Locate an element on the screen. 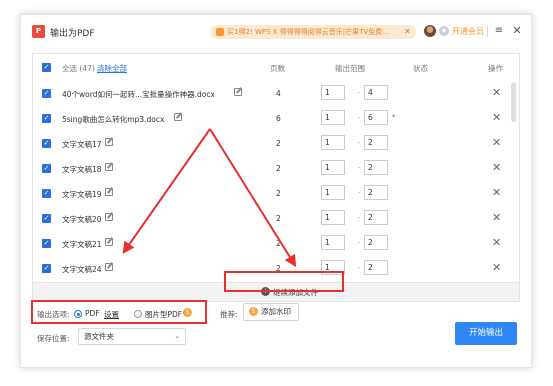  settings-link: 设置 is located at coordinates (111, 314).